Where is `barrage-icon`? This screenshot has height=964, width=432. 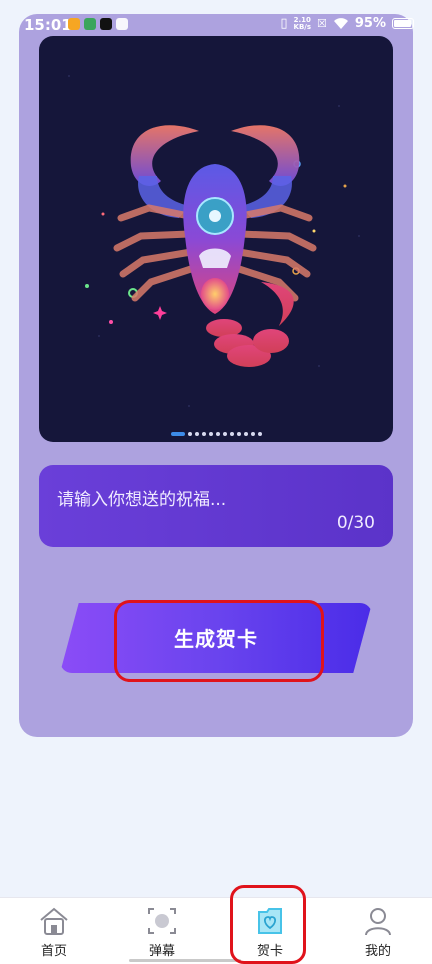
barrage-icon is located at coordinates (162, 921).